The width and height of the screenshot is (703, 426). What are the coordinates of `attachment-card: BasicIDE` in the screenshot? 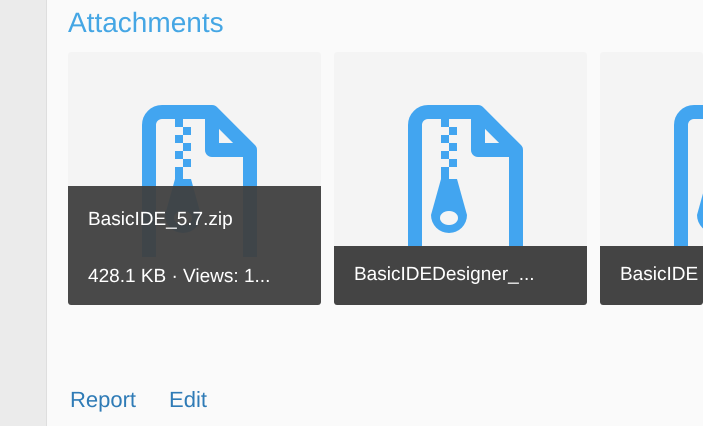 It's located at (651, 178).